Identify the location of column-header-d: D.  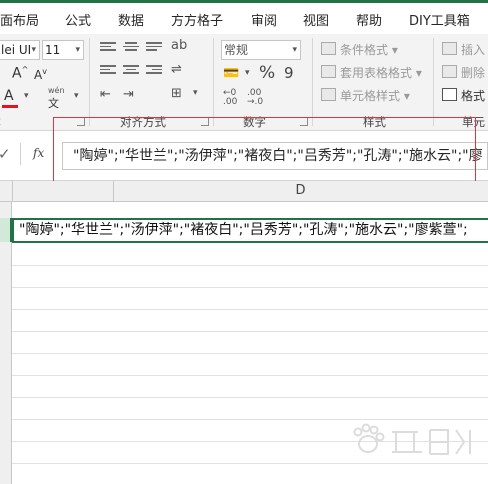
(300, 191).